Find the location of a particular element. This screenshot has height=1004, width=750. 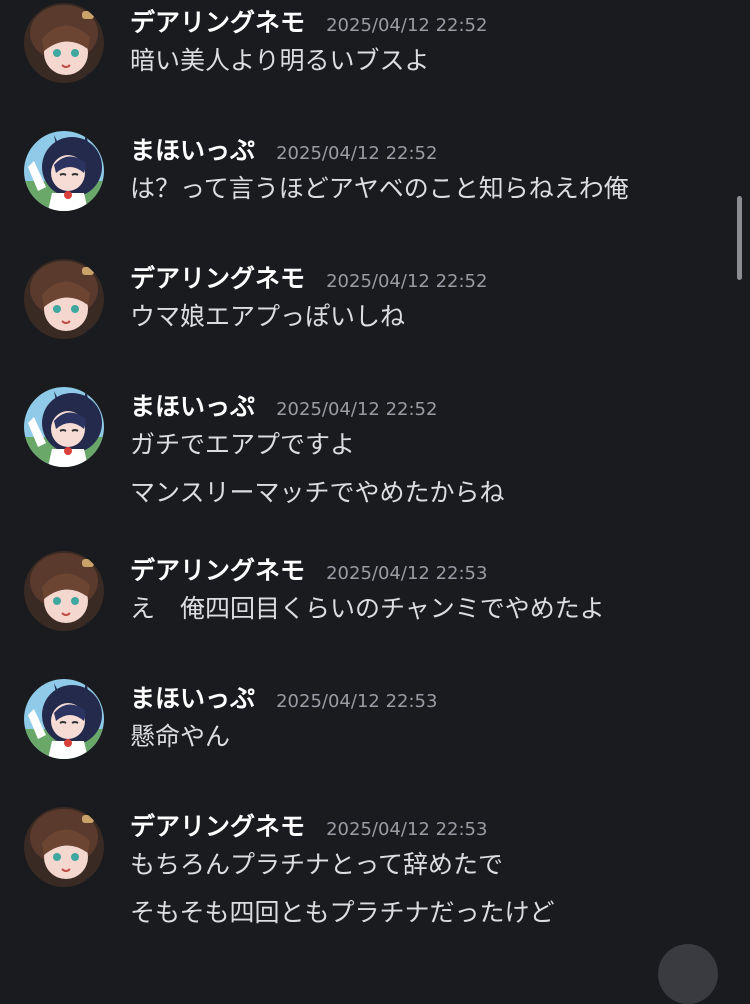

message-text: もちろんプラチナとって辞めたで is located at coordinates (317, 864).